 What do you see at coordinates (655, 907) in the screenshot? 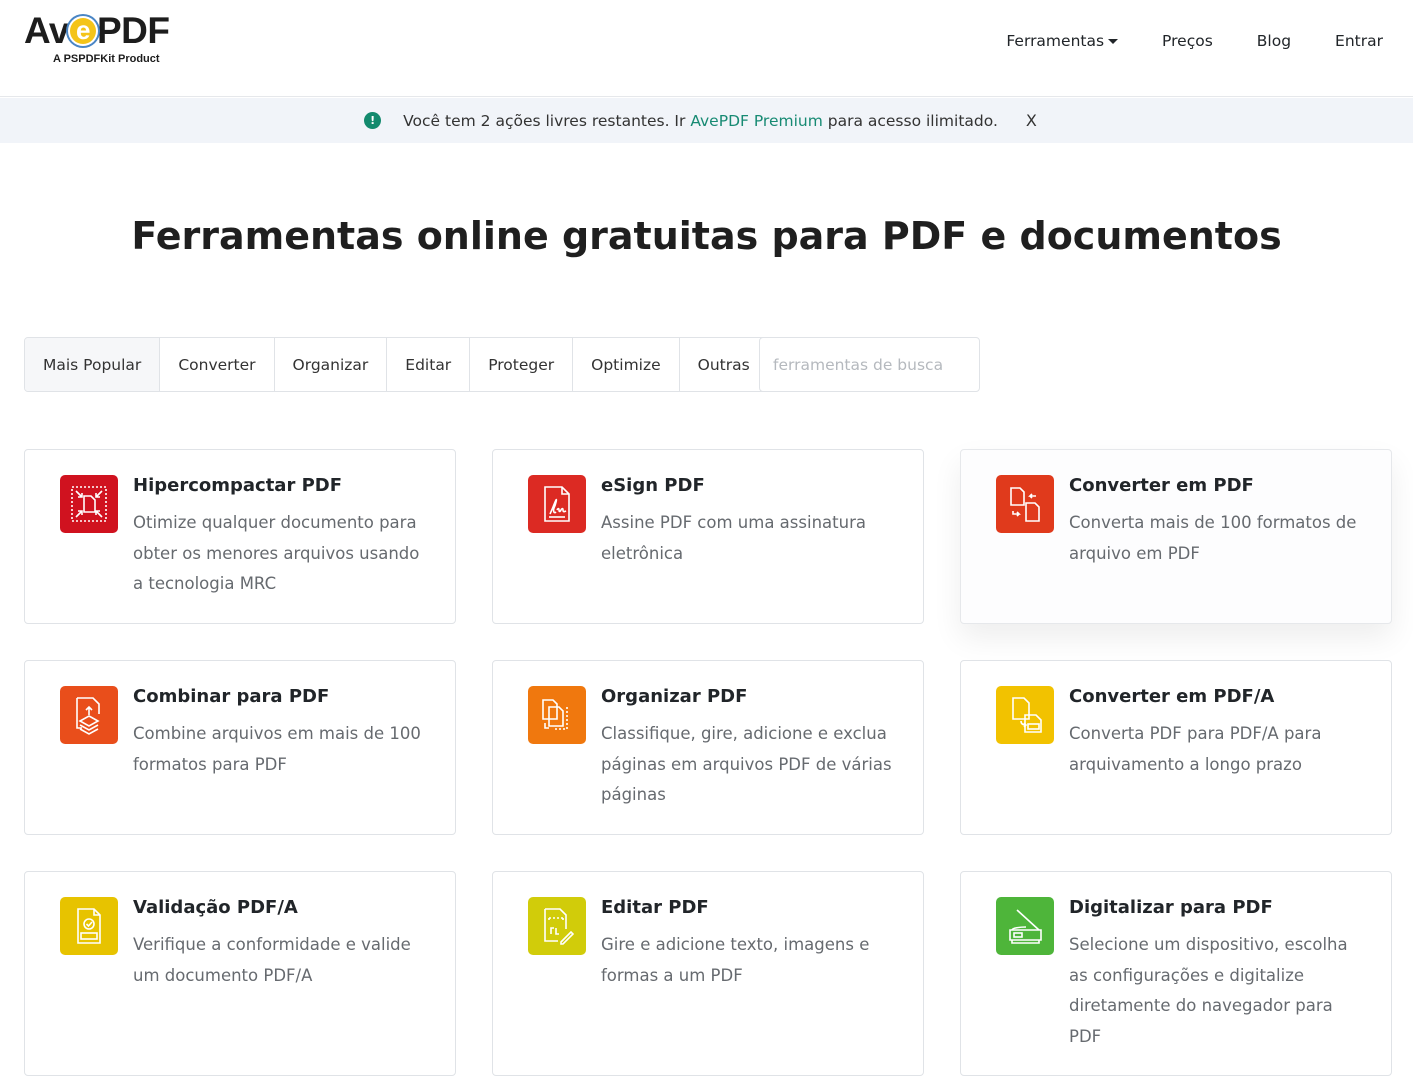
I see `tool-title: Editar PDF` at bounding box center [655, 907].